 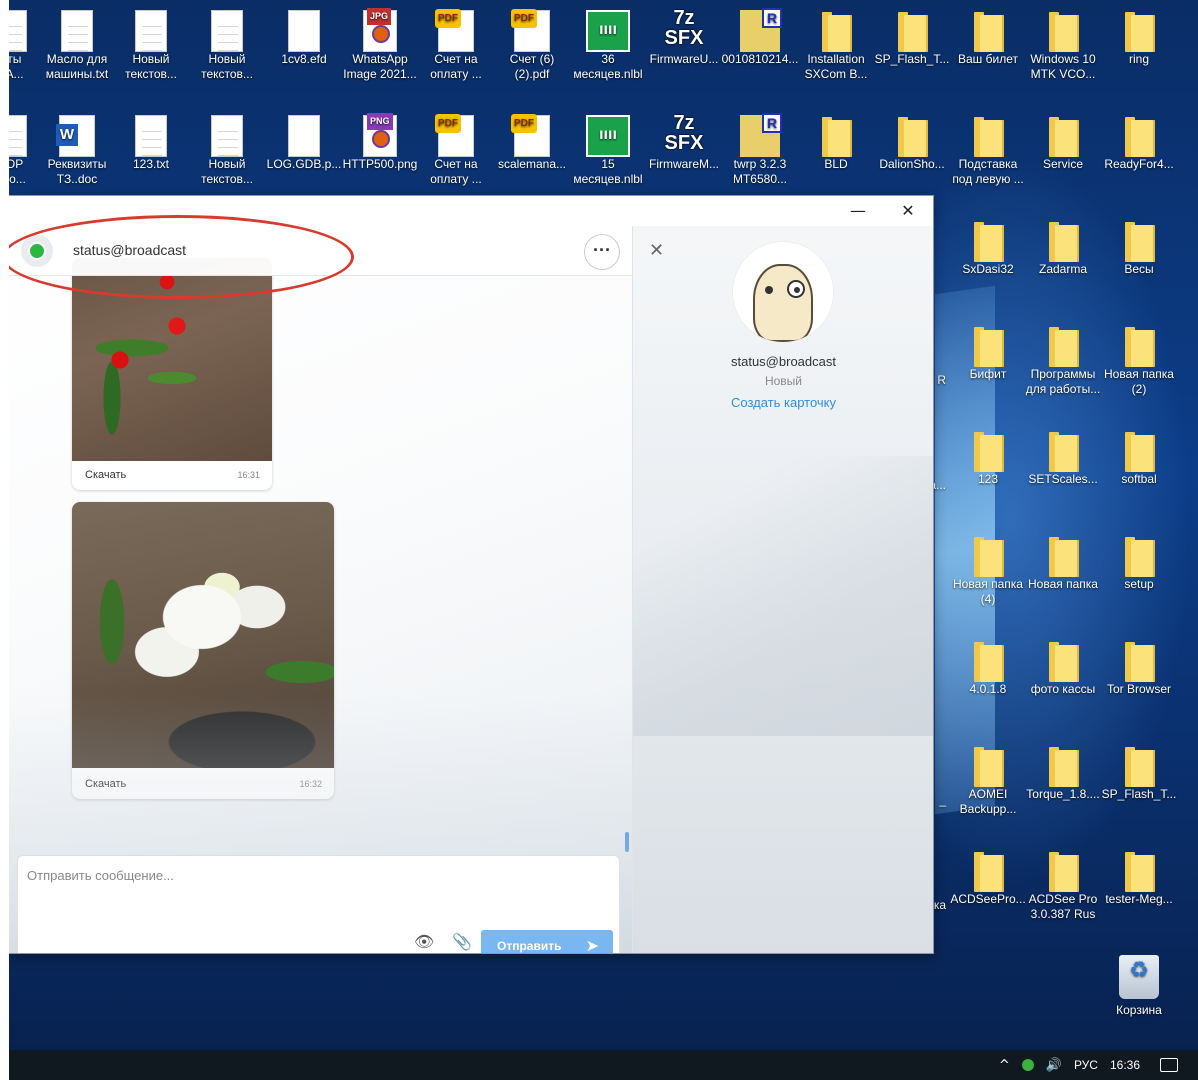 I want to click on desktop-icon: setup, so click(x=1139, y=562).